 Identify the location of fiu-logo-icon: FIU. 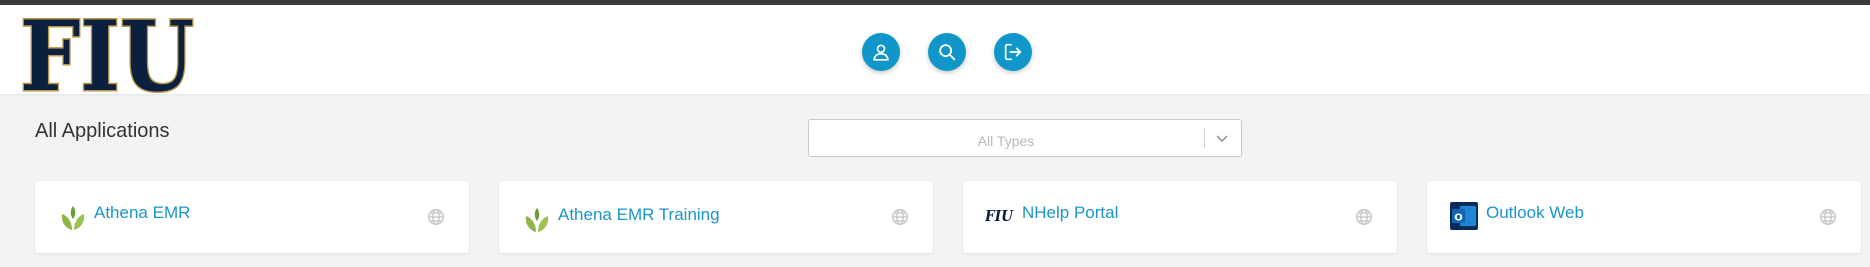
(999, 216).